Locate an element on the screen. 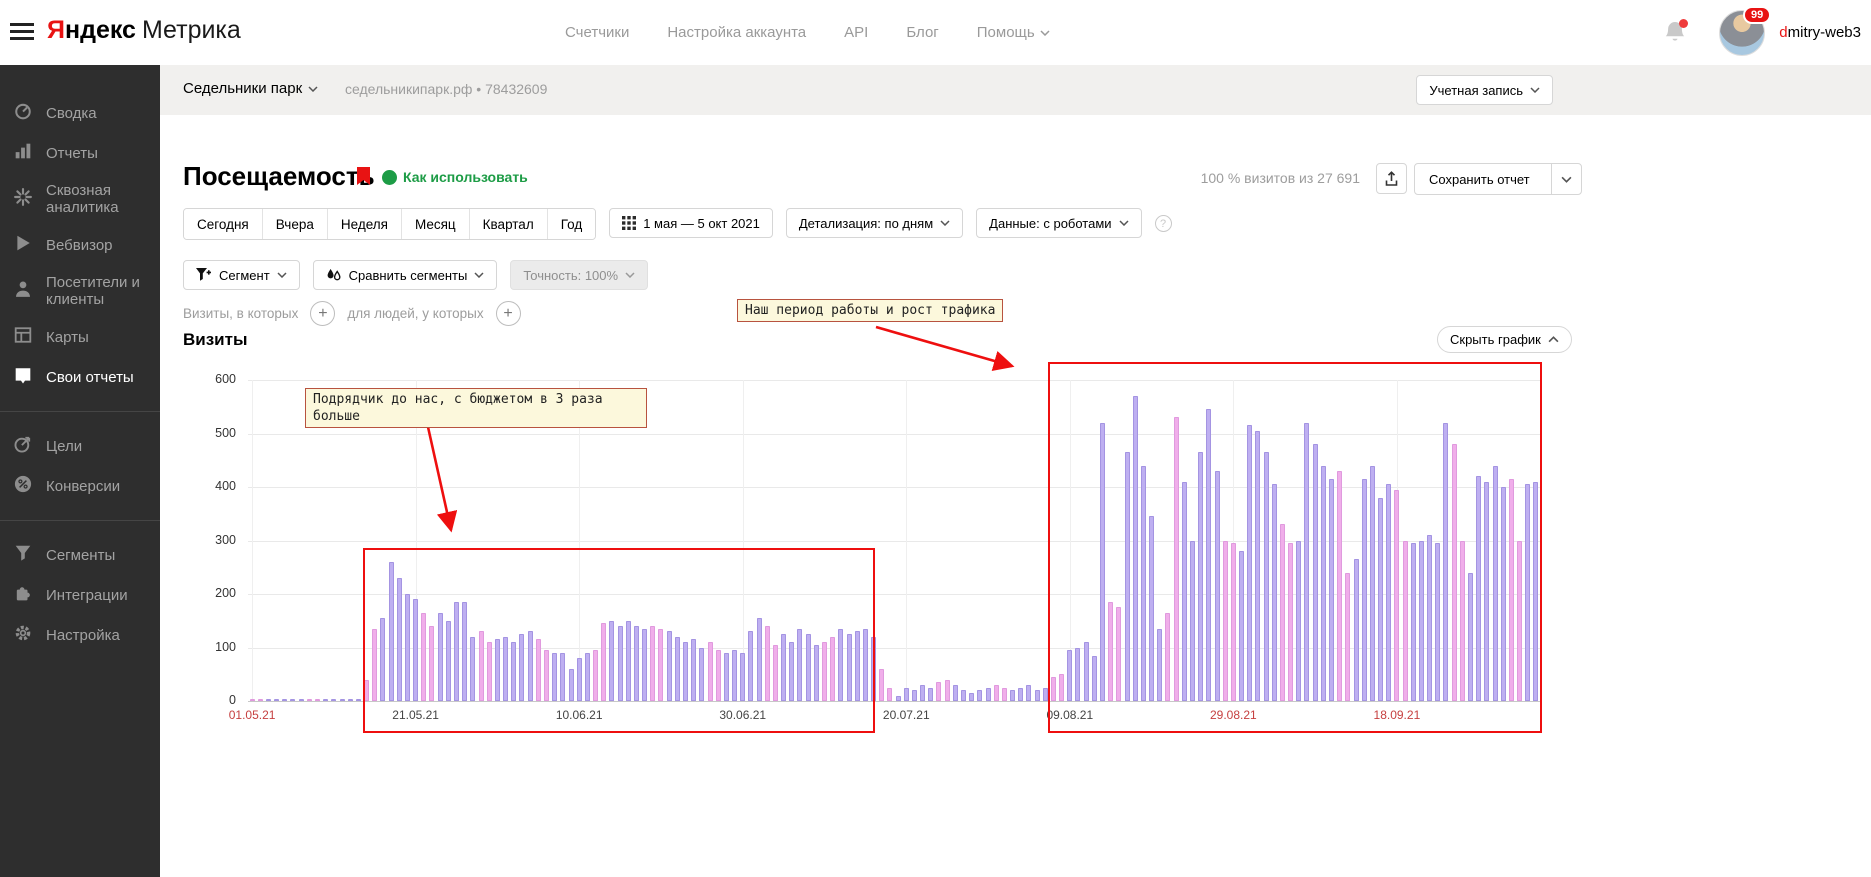 The width and height of the screenshot is (1871, 877). help-question-icon: ? is located at coordinates (1163, 223).